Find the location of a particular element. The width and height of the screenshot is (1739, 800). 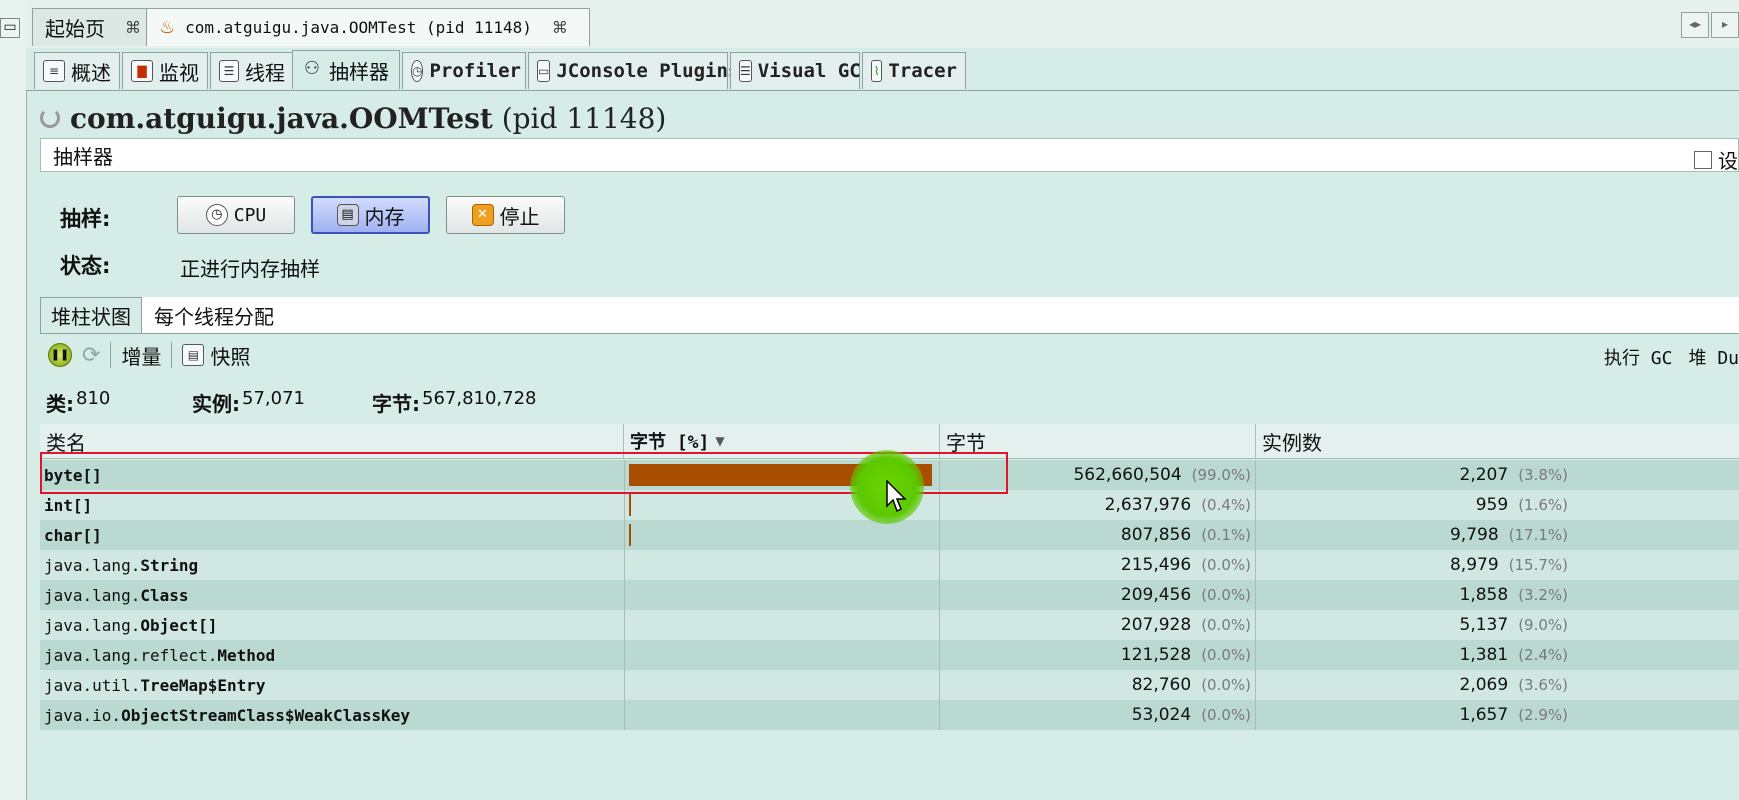

tab-label: 起始页 is located at coordinates (75, 29).